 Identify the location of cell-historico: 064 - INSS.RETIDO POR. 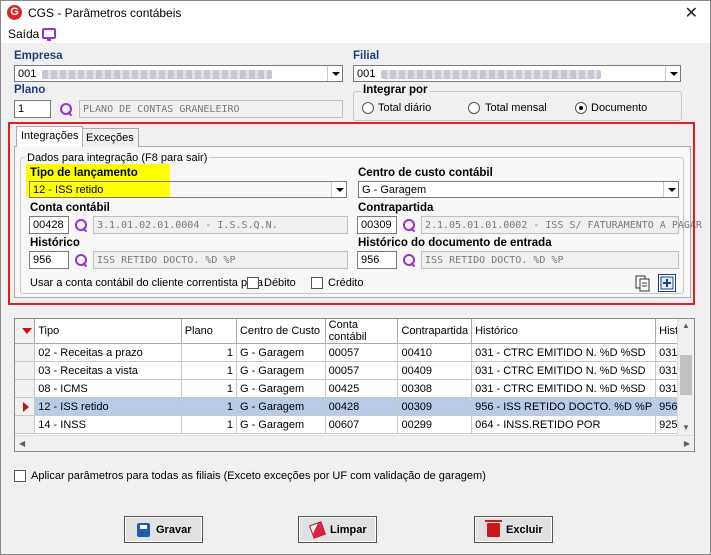
(564, 424).